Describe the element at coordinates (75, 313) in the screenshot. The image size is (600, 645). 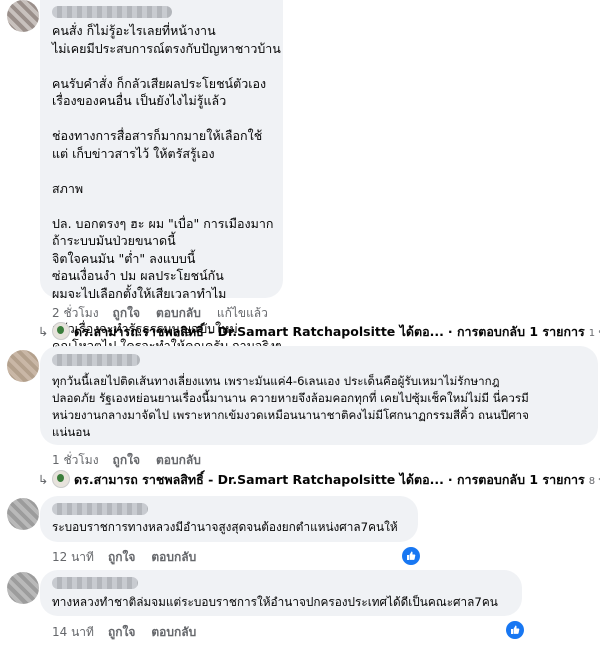
I see `comment-time: 2 ชั่วโมง` at that location.